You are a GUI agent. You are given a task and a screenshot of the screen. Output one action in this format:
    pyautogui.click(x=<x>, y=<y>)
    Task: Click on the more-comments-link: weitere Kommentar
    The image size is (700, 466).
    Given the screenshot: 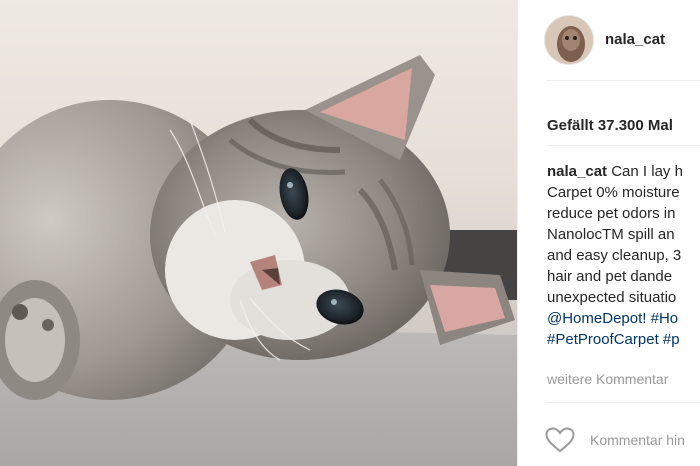 What is the action you would take?
    pyautogui.click(x=607, y=379)
    